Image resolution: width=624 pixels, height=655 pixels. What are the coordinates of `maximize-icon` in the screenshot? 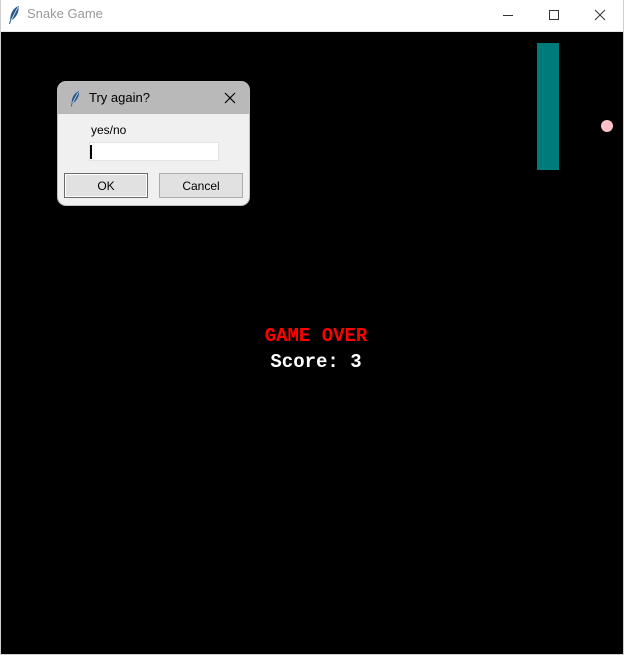 It's located at (554, 15).